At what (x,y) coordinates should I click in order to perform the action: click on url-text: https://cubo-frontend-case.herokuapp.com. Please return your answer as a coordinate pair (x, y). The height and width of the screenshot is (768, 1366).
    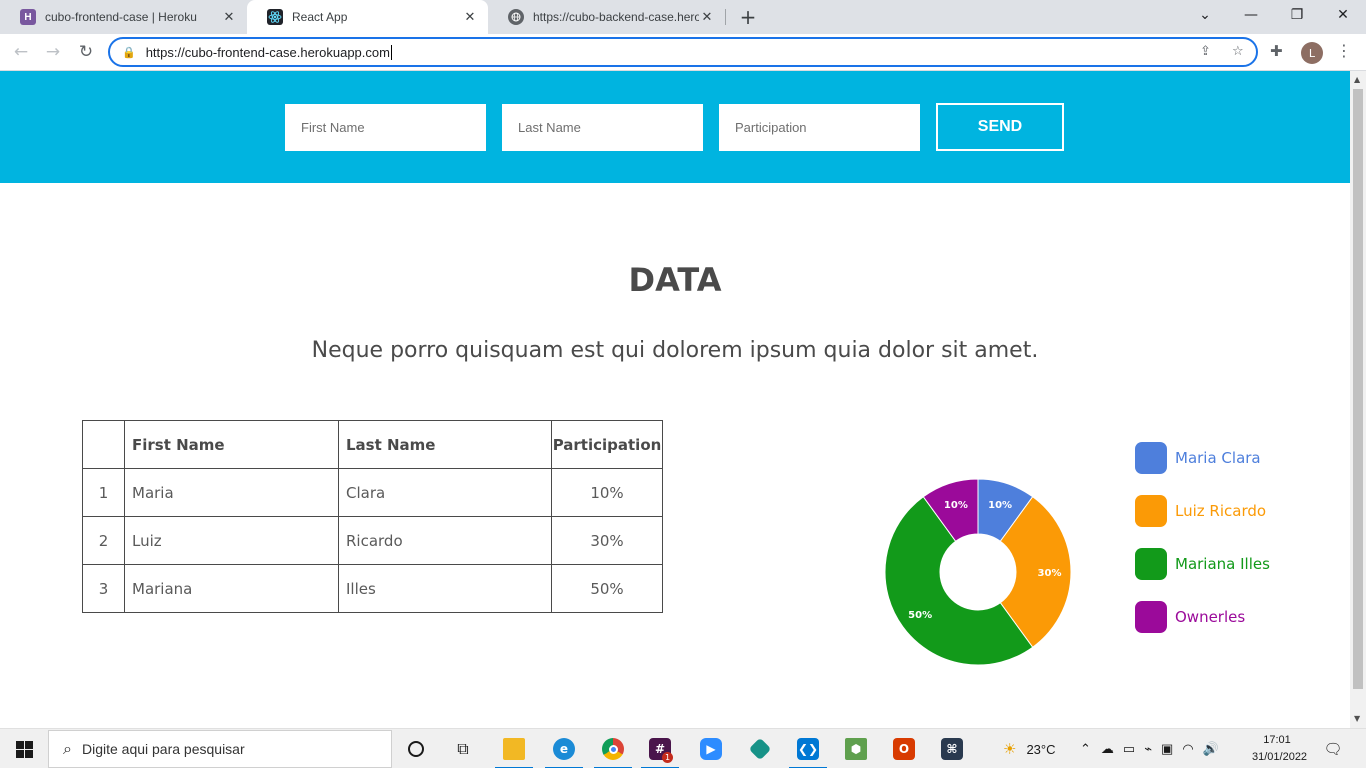
    Looking at the image, I should click on (269, 52).